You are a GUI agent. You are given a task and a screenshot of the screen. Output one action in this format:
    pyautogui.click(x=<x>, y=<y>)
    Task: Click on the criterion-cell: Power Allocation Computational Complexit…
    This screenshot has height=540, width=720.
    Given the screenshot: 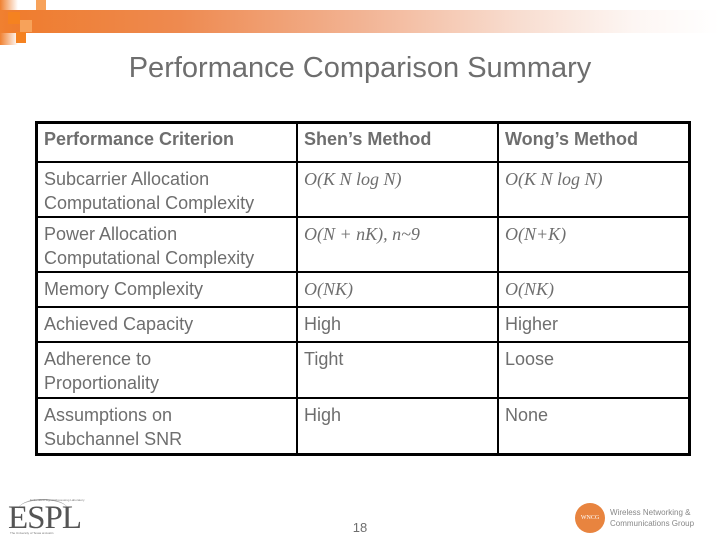 What is the action you would take?
    pyautogui.click(x=166, y=244)
    